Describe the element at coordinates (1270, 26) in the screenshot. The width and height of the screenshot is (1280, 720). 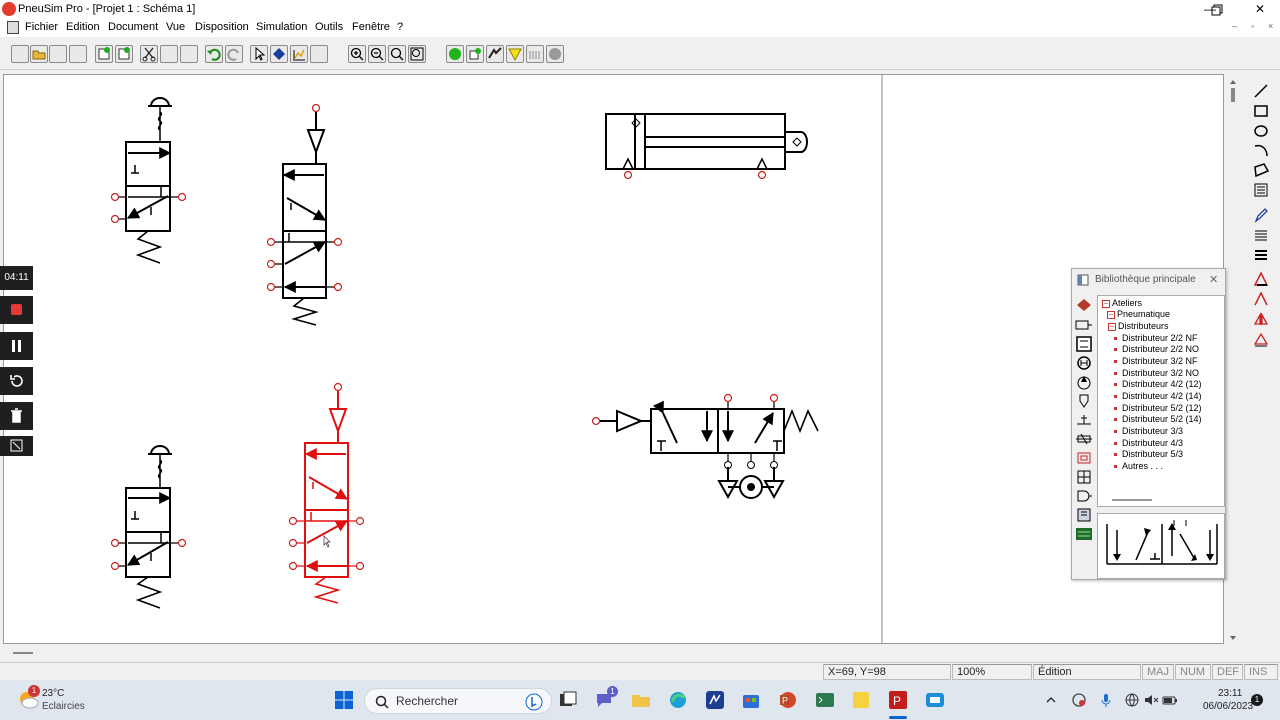
I see `mdi-close-button: ×` at that location.